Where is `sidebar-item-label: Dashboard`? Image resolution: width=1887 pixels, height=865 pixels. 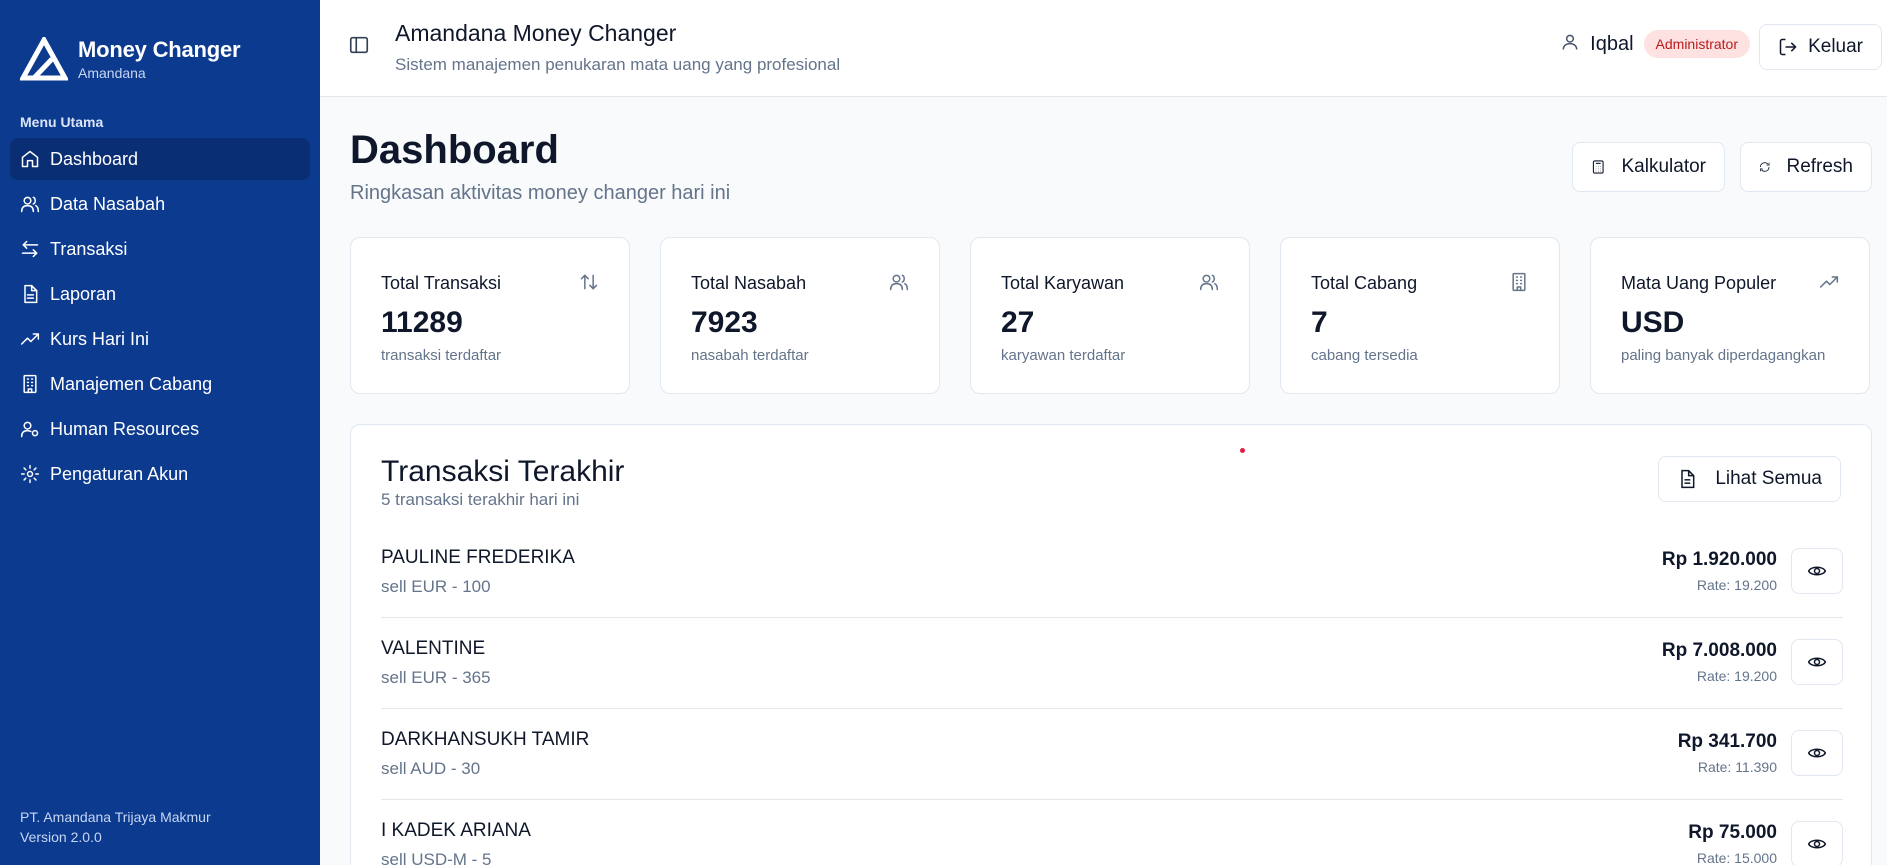
sidebar-item-label: Dashboard is located at coordinates (94, 158).